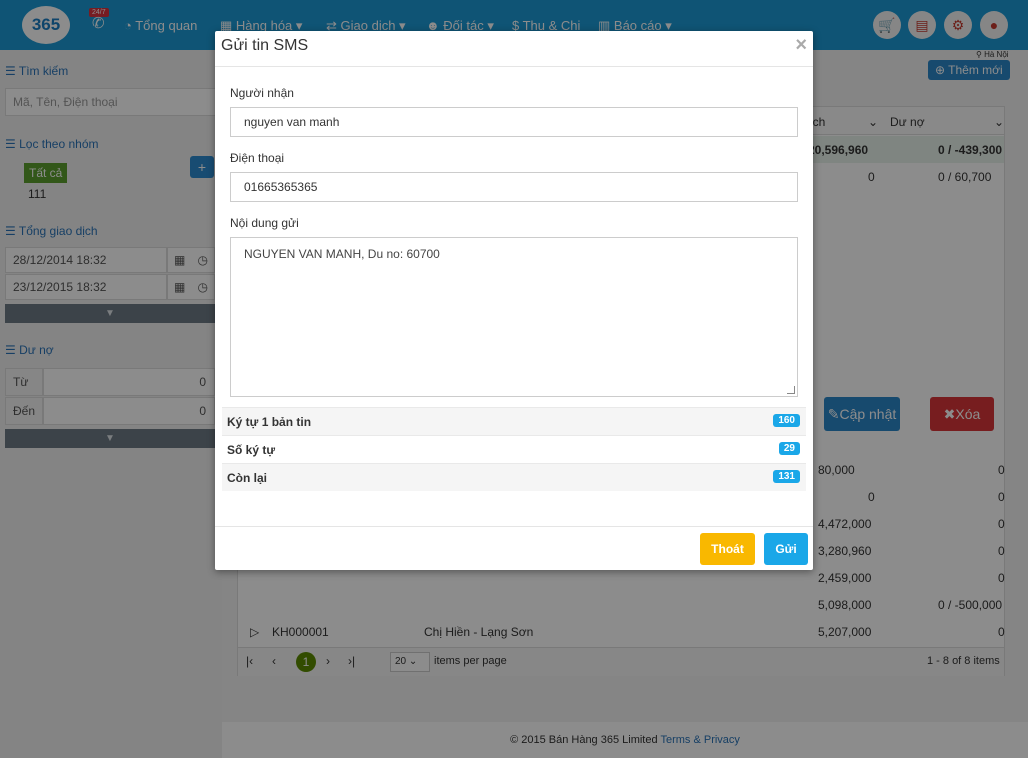 This screenshot has width=1028, height=758. What do you see at coordinates (727, 549) in the screenshot?
I see `exit-button: Thoát` at bounding box center [727, 549].